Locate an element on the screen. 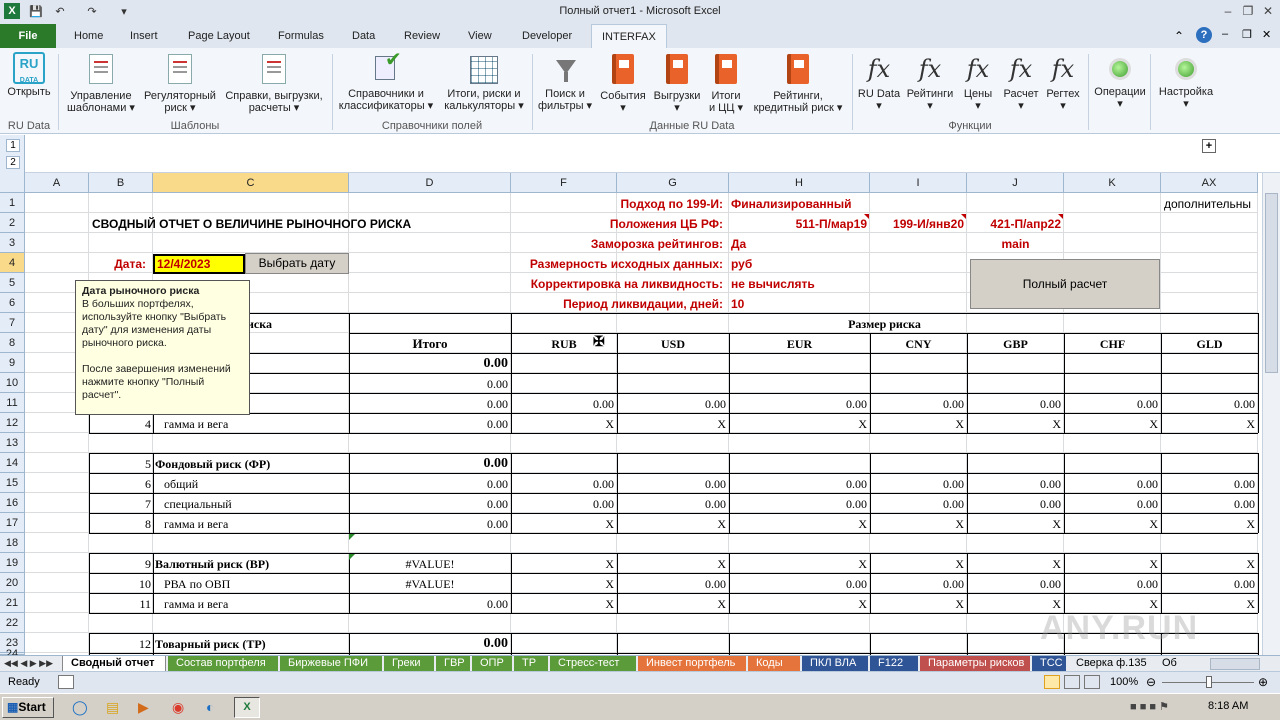 This screenshot has width=1280, height=720. tab-developer: Developer is located at coordinates (547, 36).